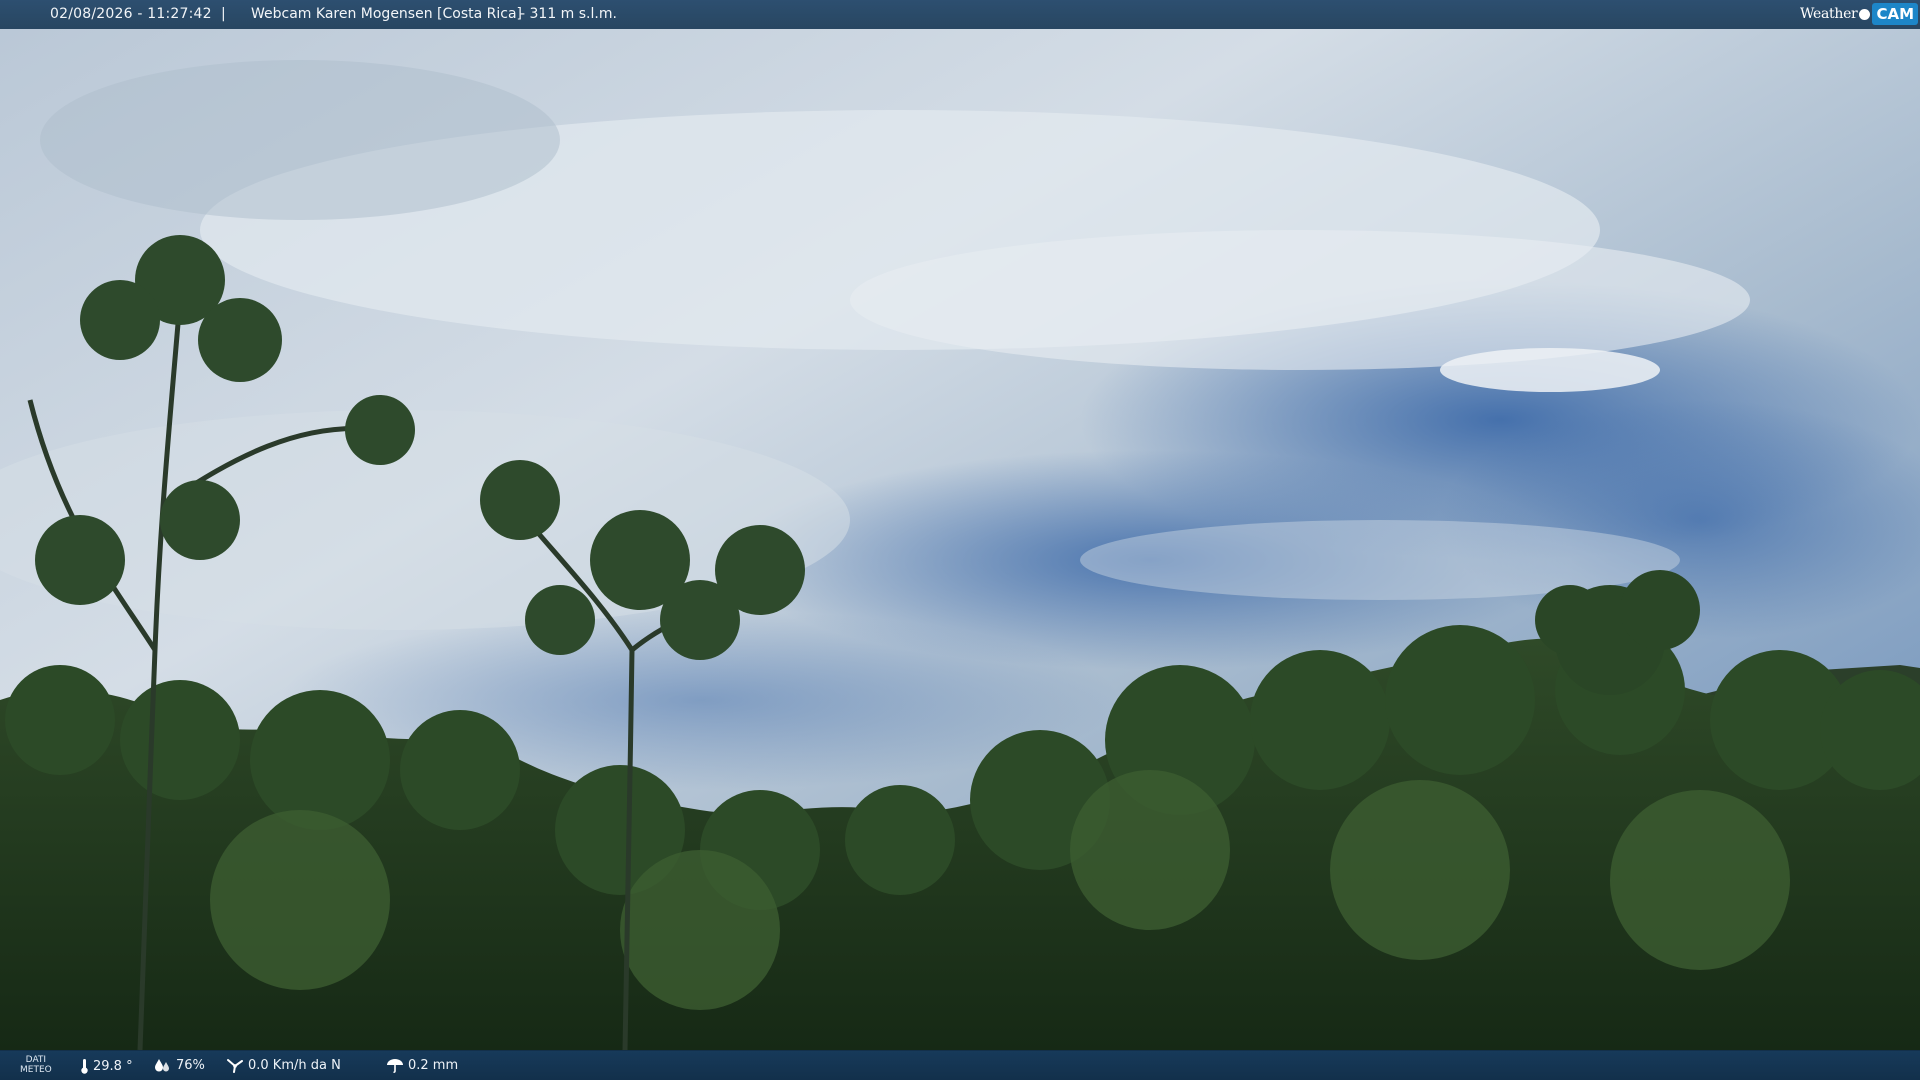 This screenshot has width=1920, height=1080. What do you see at coordinates (433, 1065) in the screenshot?
I see `rain-value: 0.2 mm` at bounding box center [433, 1065].